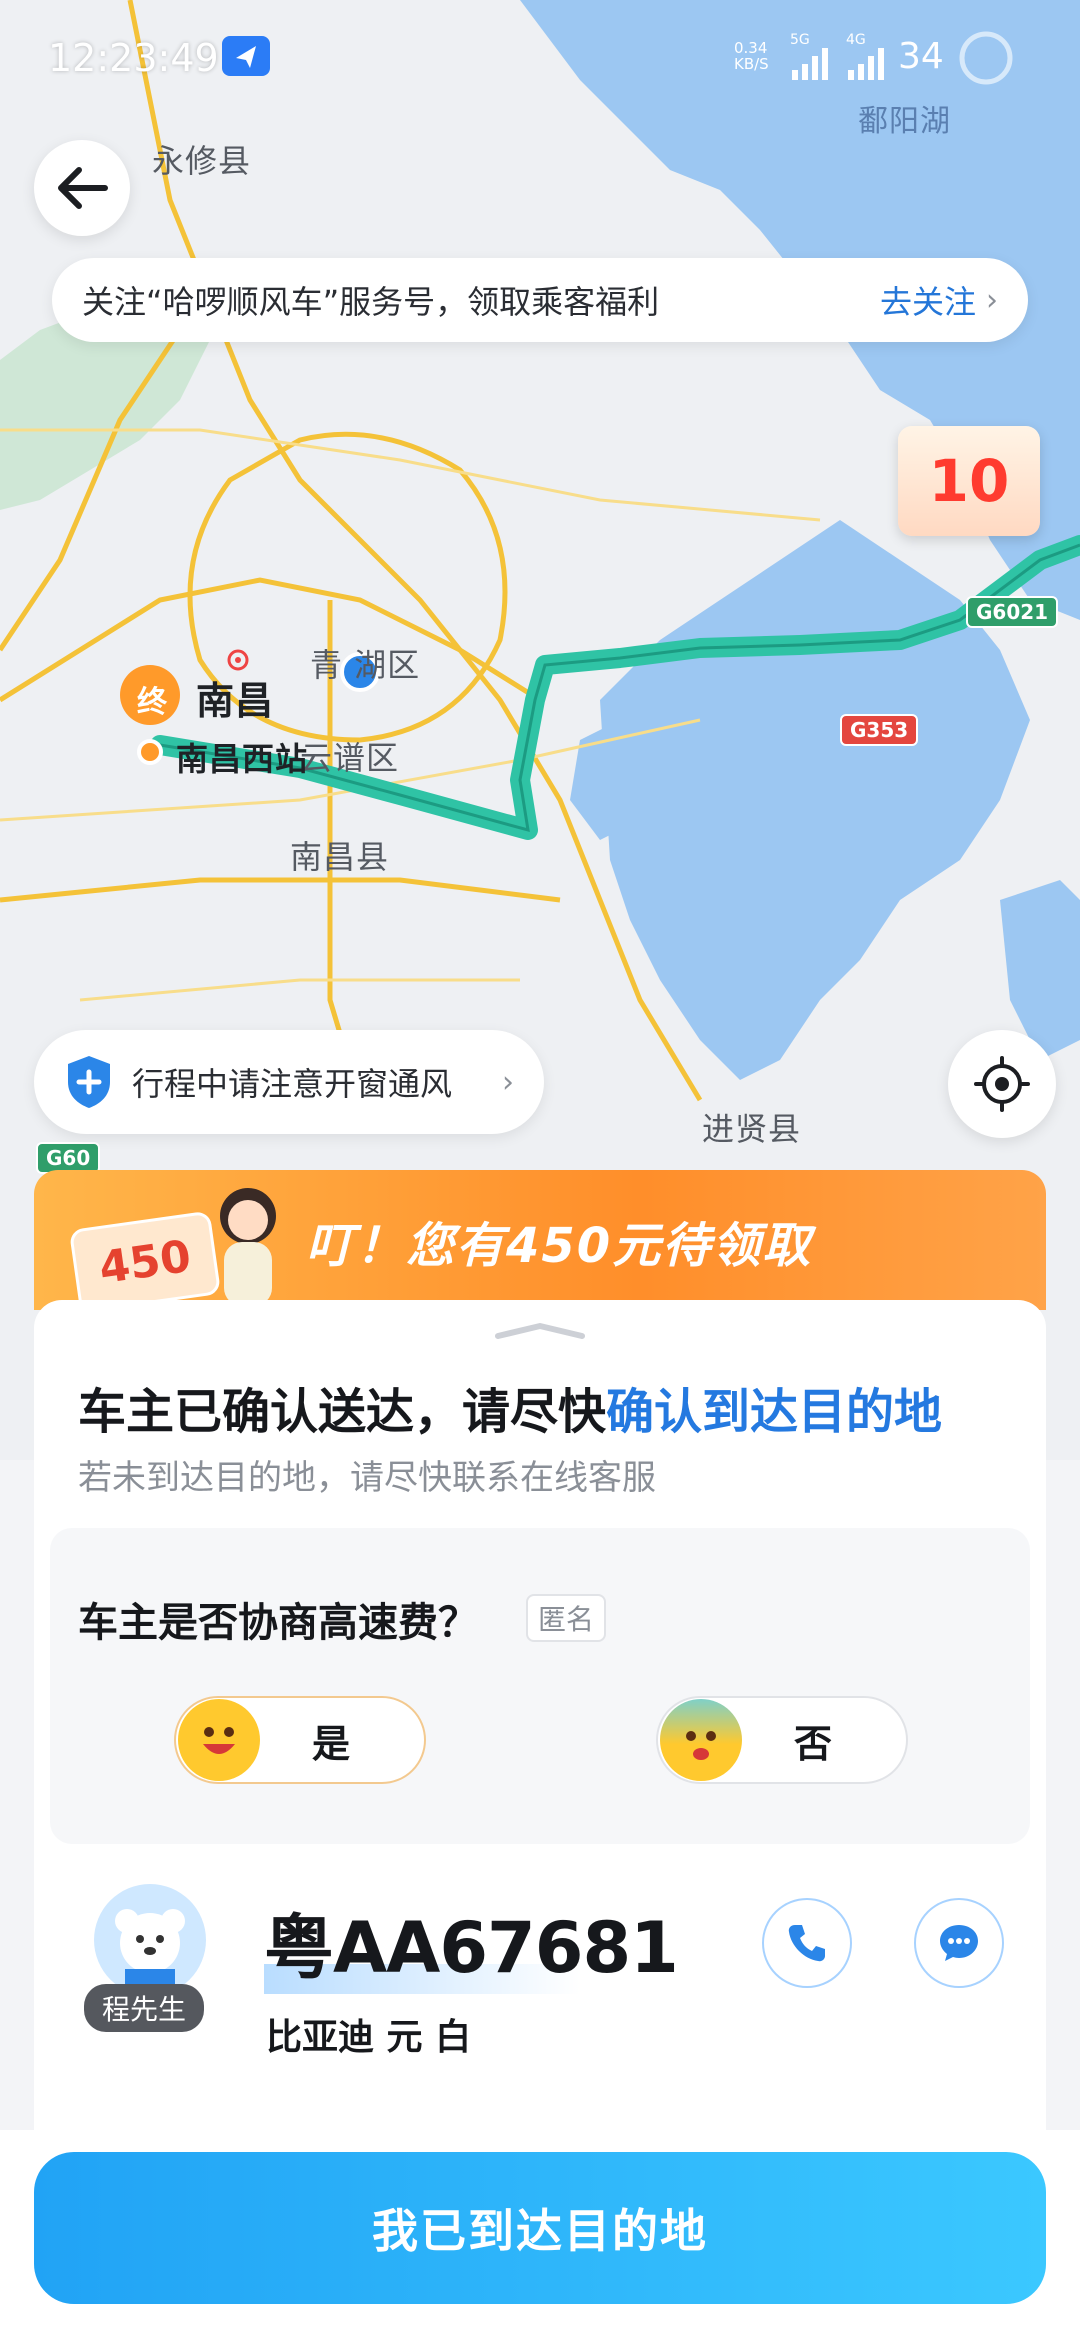 The image size is (1080, 2340). Describe the element at coordinates (471, 1948) in the screenshot. I see `license-plate: 粤AA67681` at that location.